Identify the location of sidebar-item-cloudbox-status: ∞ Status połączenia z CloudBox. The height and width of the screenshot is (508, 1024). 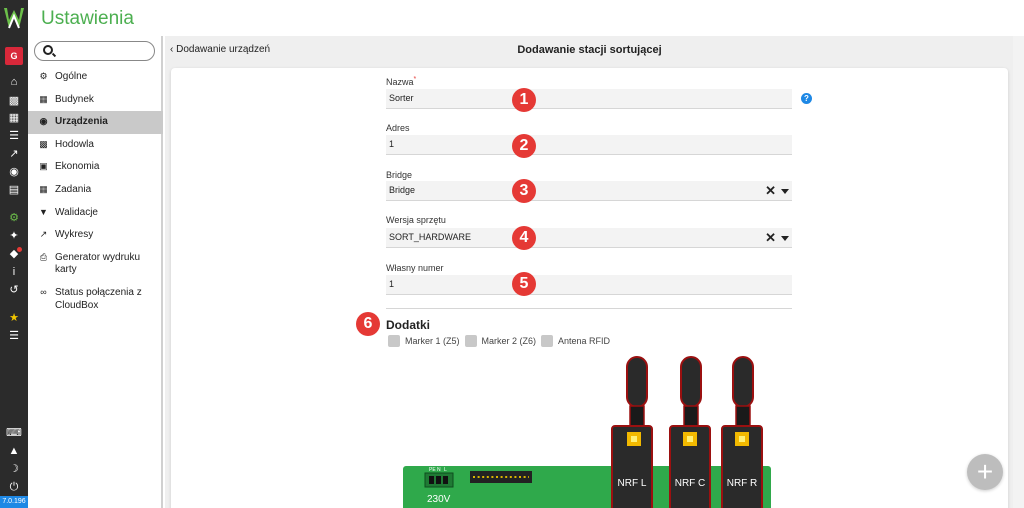
(95, 301).